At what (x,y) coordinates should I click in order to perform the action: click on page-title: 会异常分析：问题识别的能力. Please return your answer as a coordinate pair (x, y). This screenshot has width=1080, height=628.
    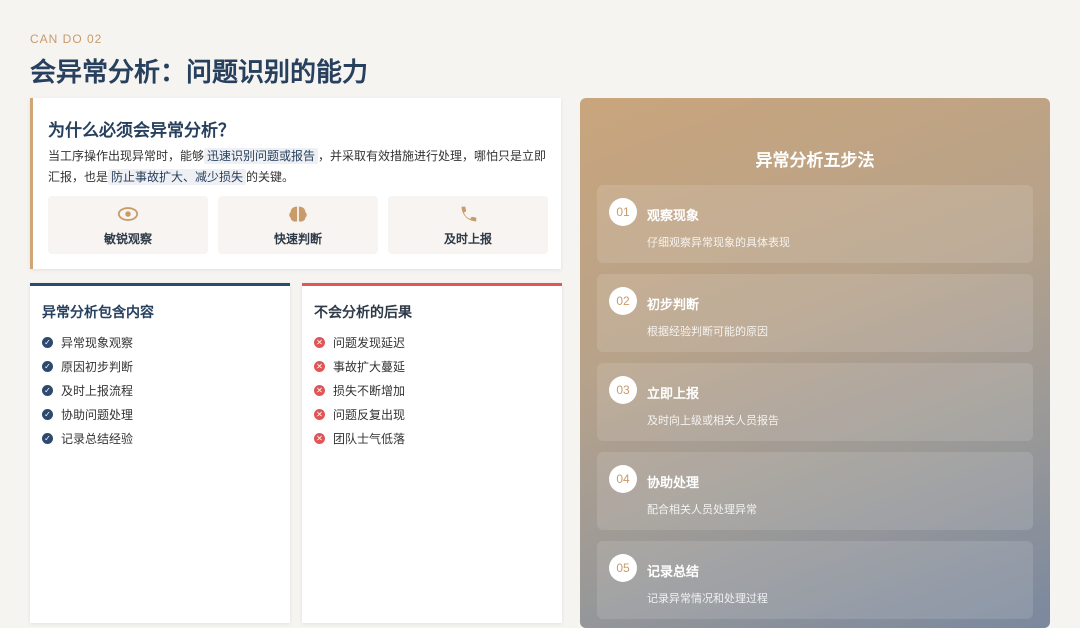
    Looking at the image, I should click on (199, 73).